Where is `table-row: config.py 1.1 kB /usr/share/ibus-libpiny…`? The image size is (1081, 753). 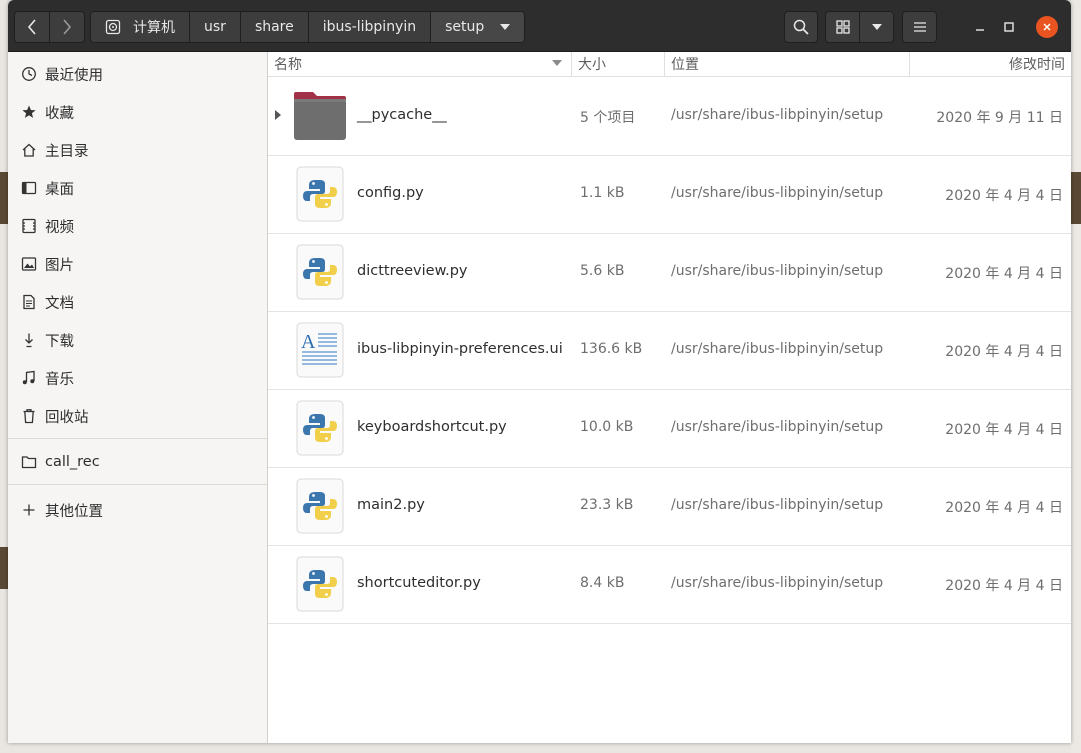
table-row: config.py 1.1 kB /usr/share/ibus-libpiny… is located at coordinates (669, 194).